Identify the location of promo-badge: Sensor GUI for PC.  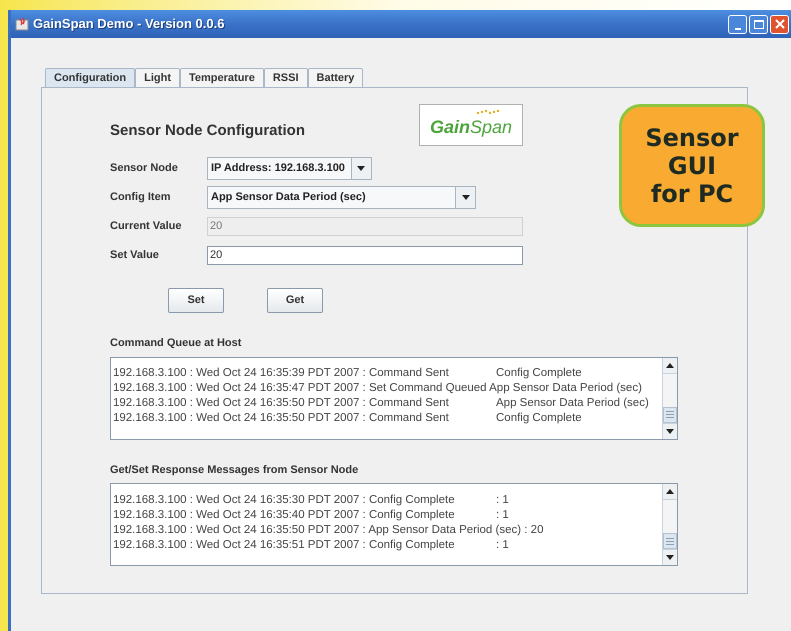
(692, 165).